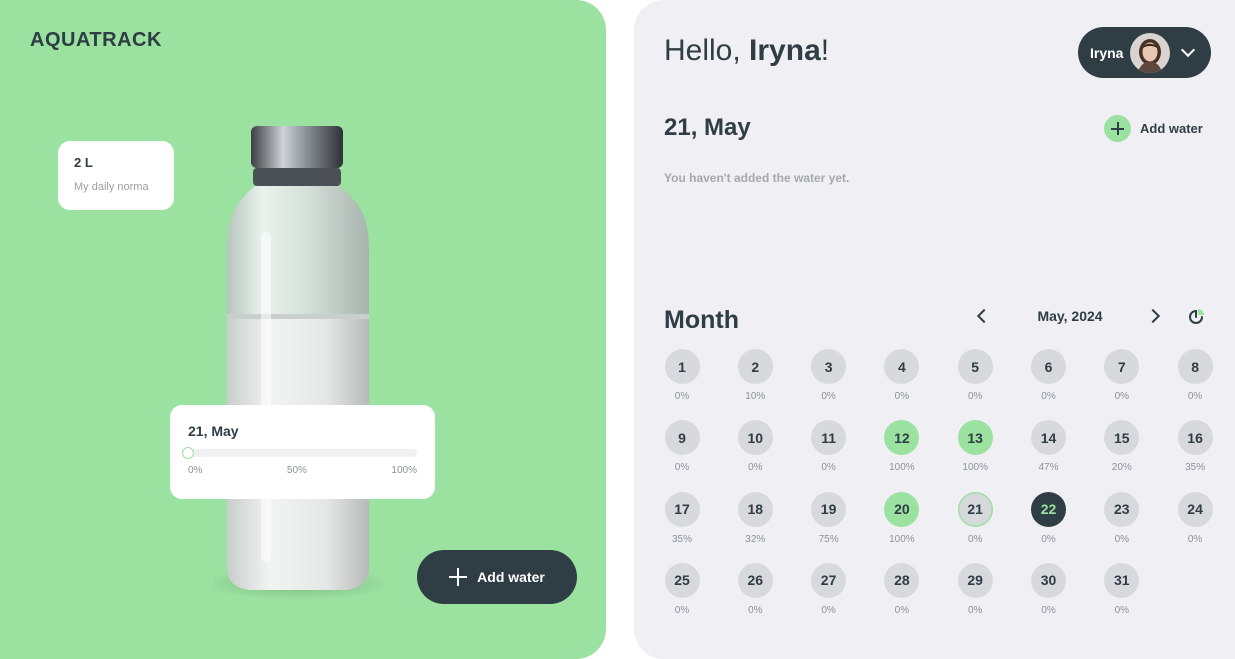 This screenshot has width=1235, height=659. I want to click on calendar-day-20: 20 100%, so click(902, 518).